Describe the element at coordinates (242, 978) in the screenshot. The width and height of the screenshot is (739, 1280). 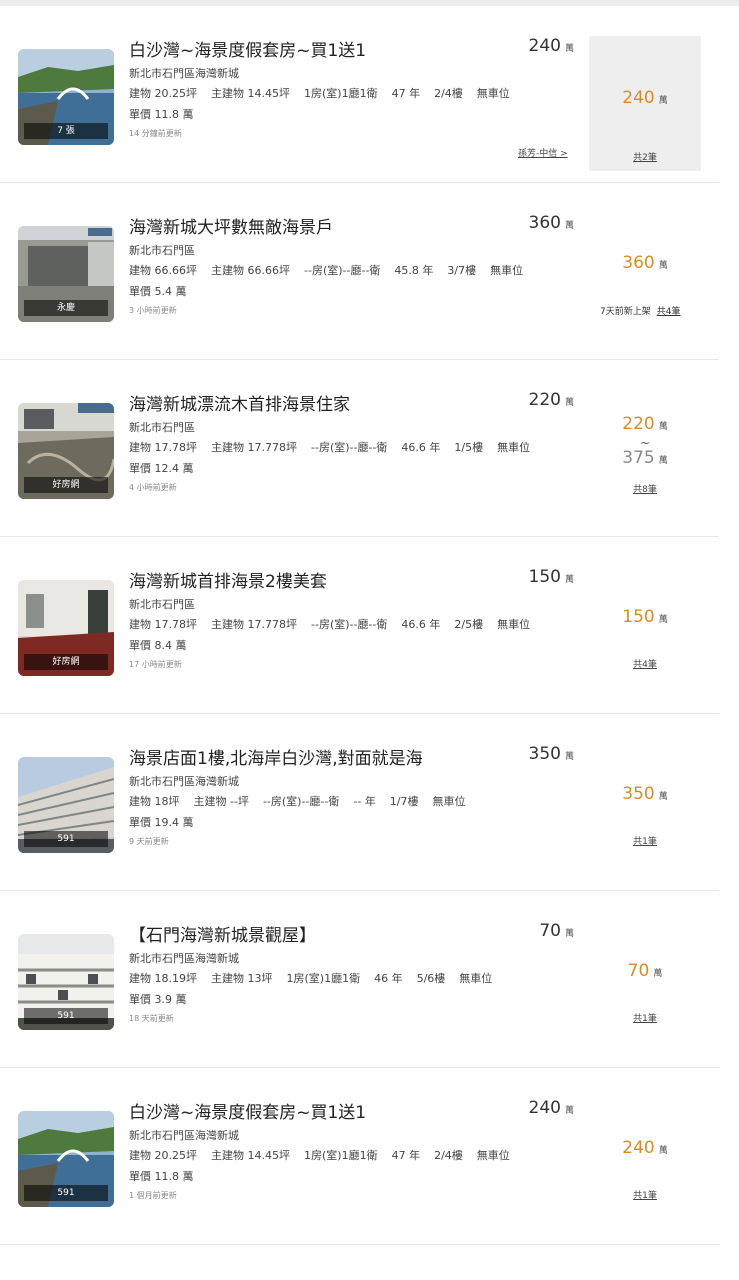
I see `spec-main-area: 主建物 13坪` at that location.